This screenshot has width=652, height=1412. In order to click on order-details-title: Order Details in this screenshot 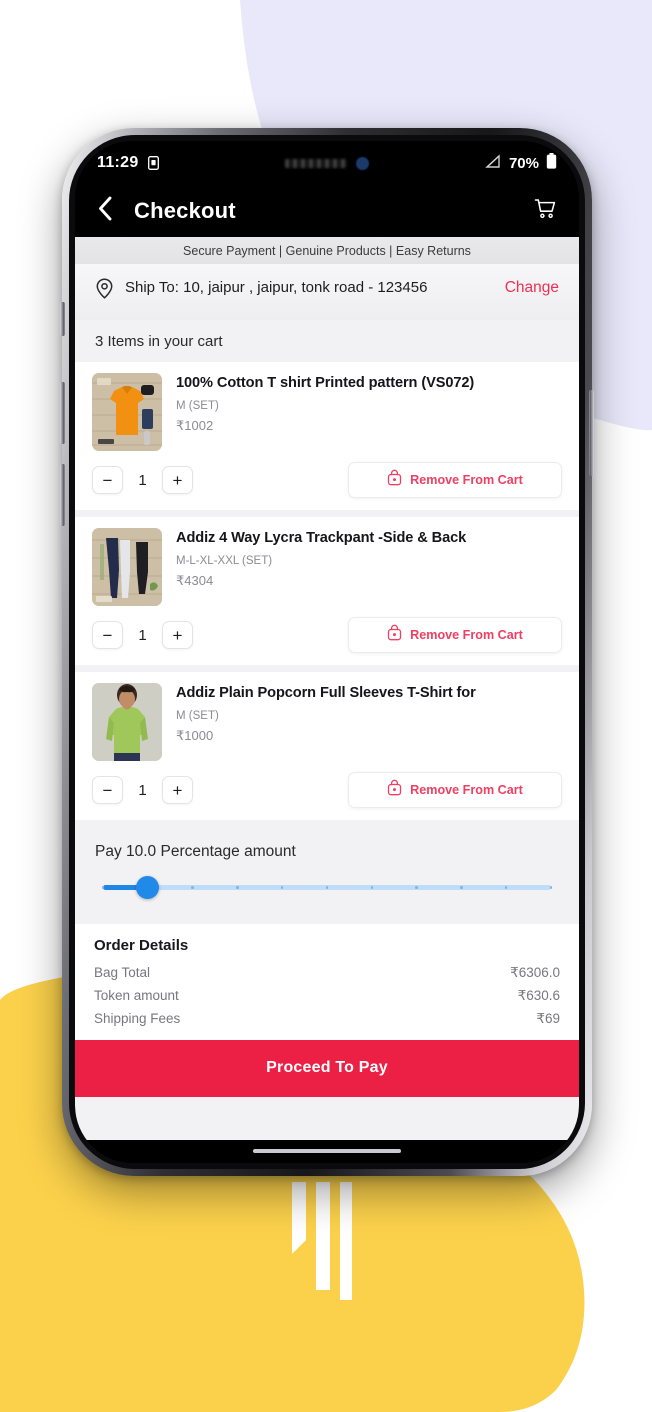, I will do `click(141, 945)`.